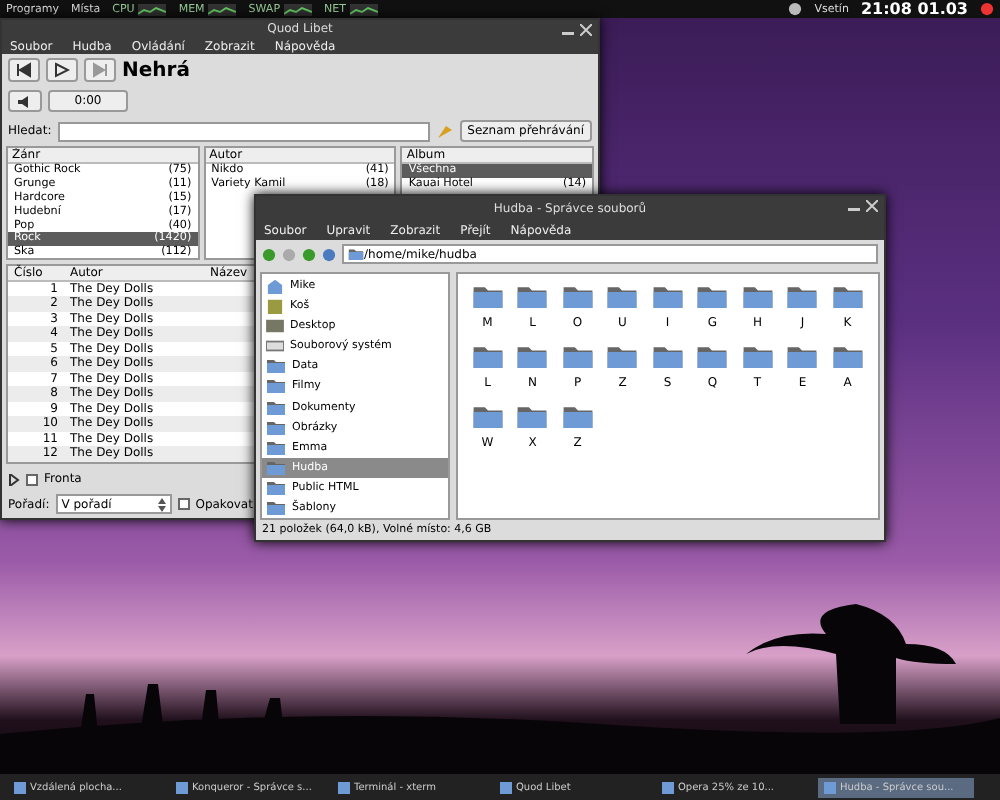 This screenshot has height=800, width=1000. I want to click on play-icon, so click(62, 70).